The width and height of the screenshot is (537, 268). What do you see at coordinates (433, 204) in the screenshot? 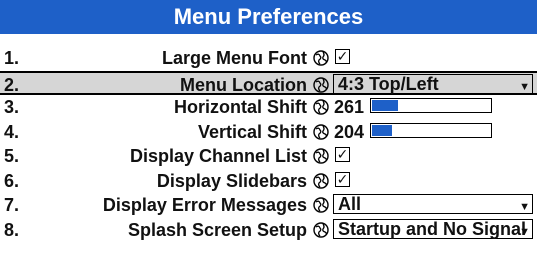
I see `display-error-messages-dropdown: All ▼` at bounding box center [433, 204].